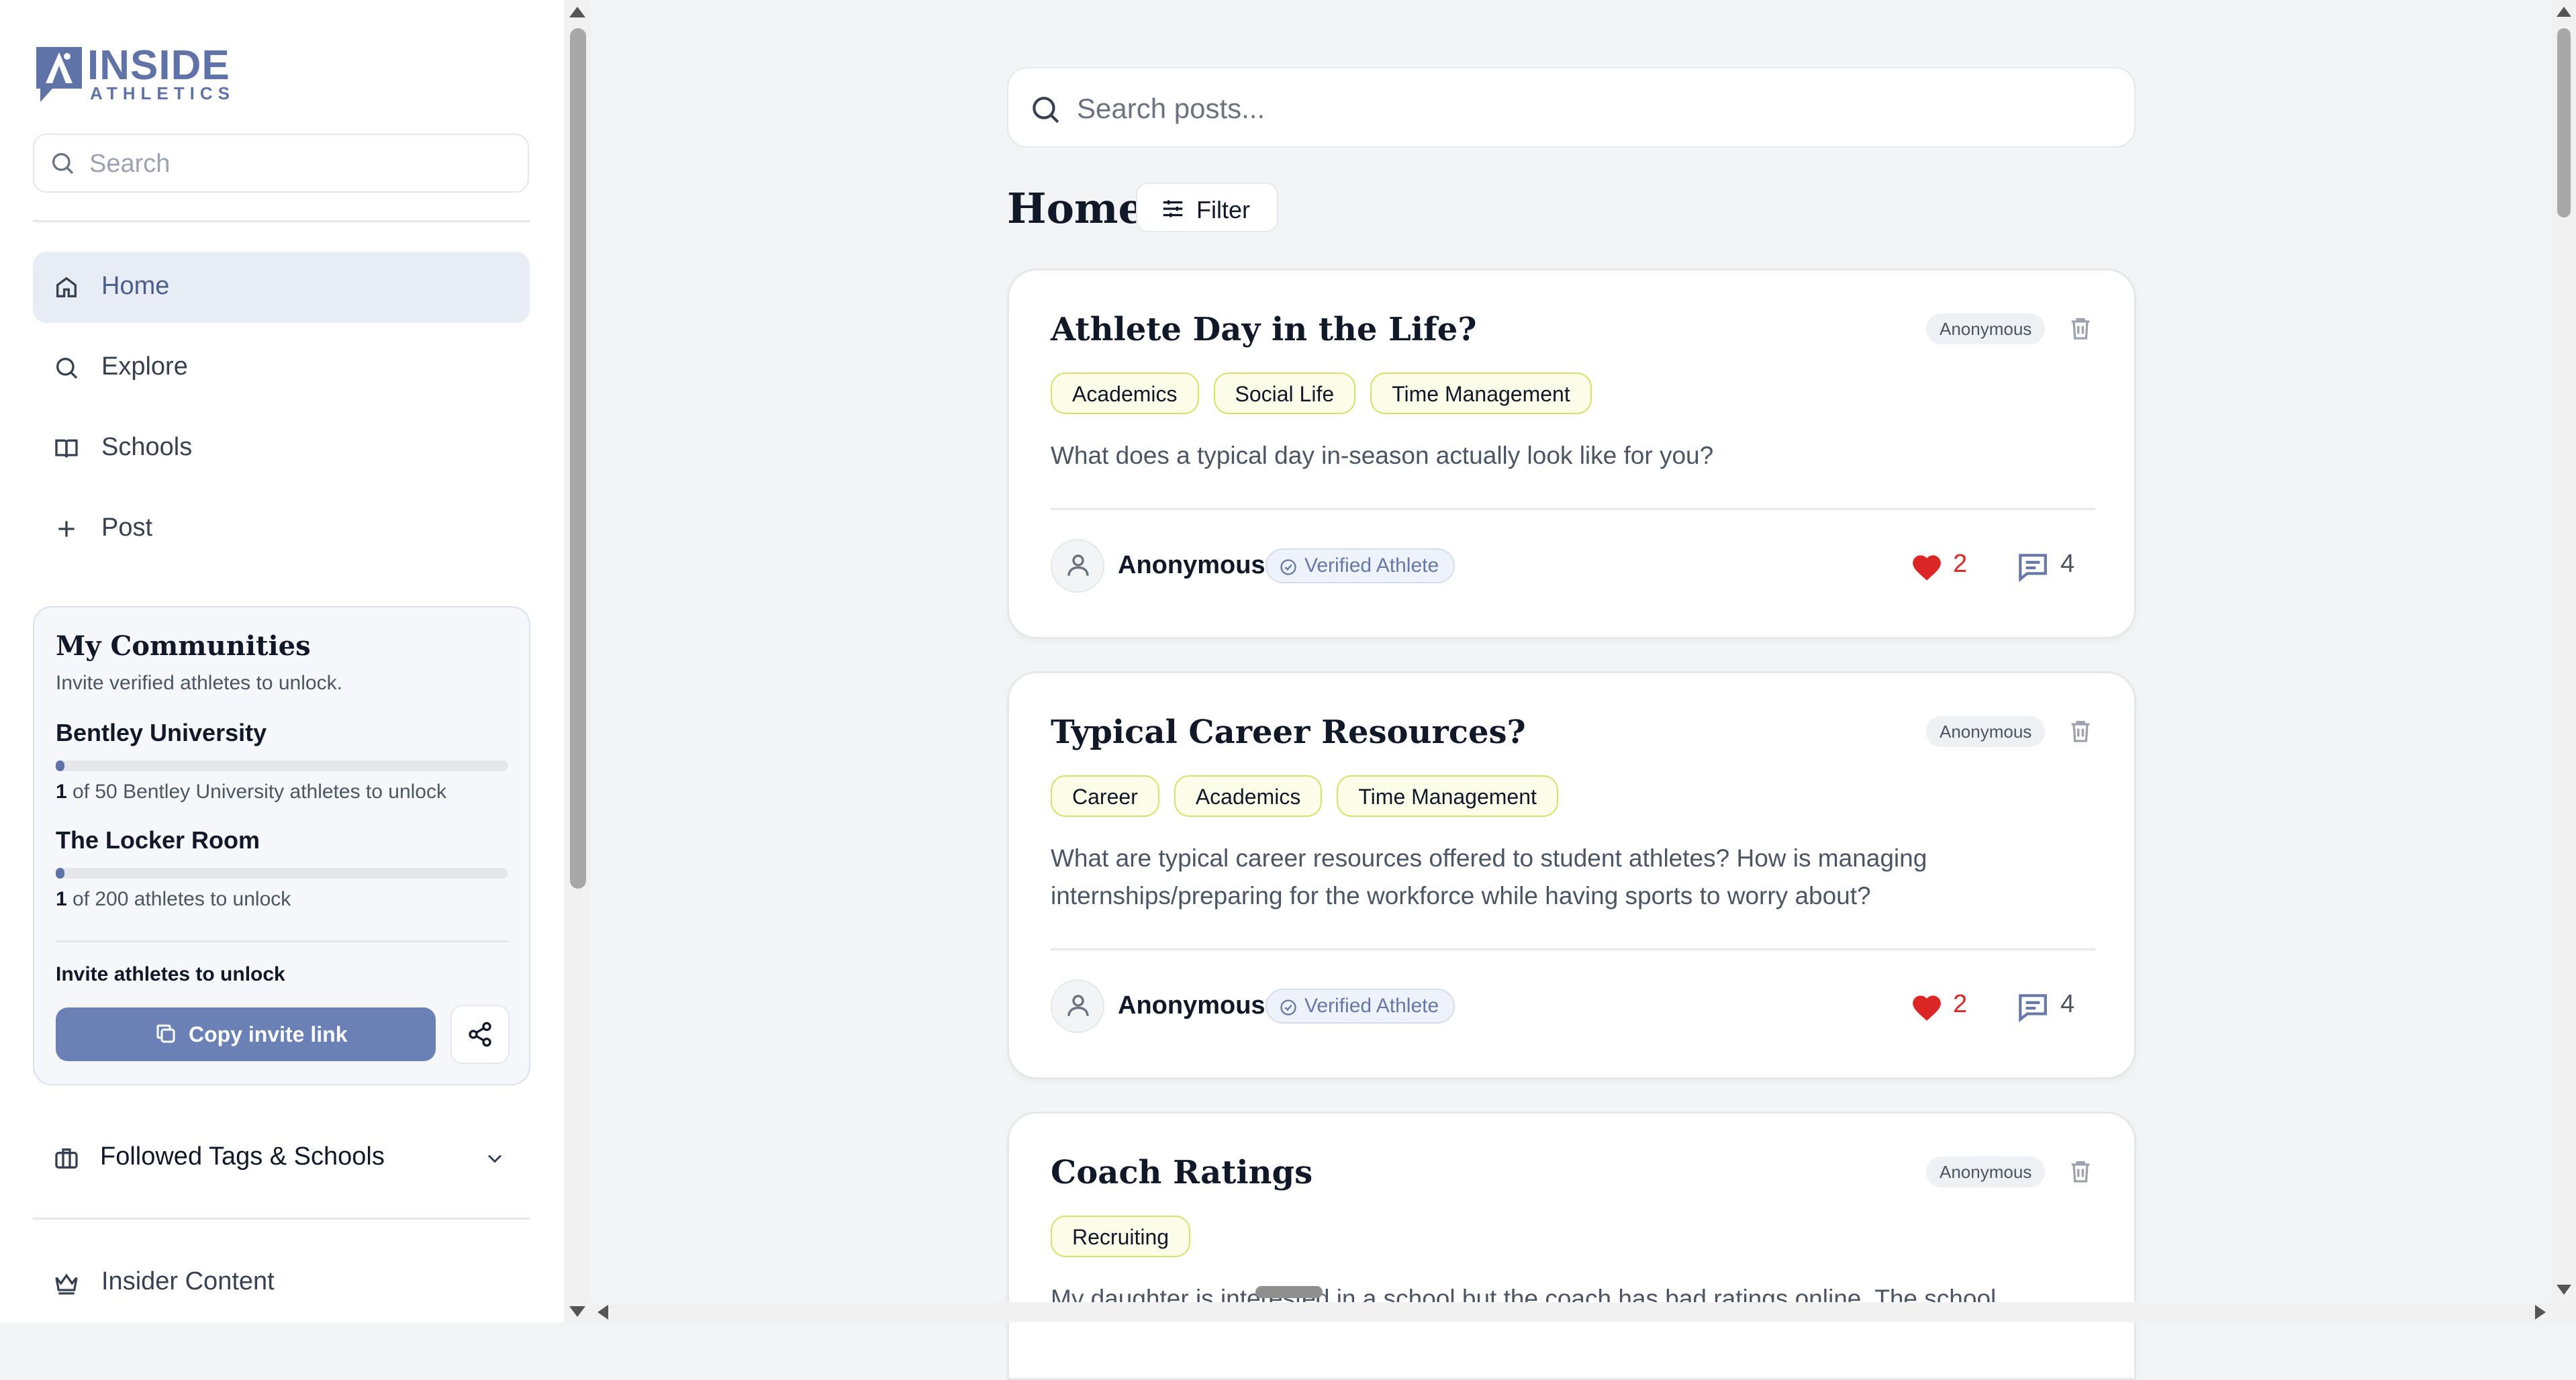 Image resolution: width=2576 pixels, height=1380 pixels. What do you see at coordinates (158, 840) in the screenshot?
I see `community-name: The Locker Room` at bounding box center [158, 840].